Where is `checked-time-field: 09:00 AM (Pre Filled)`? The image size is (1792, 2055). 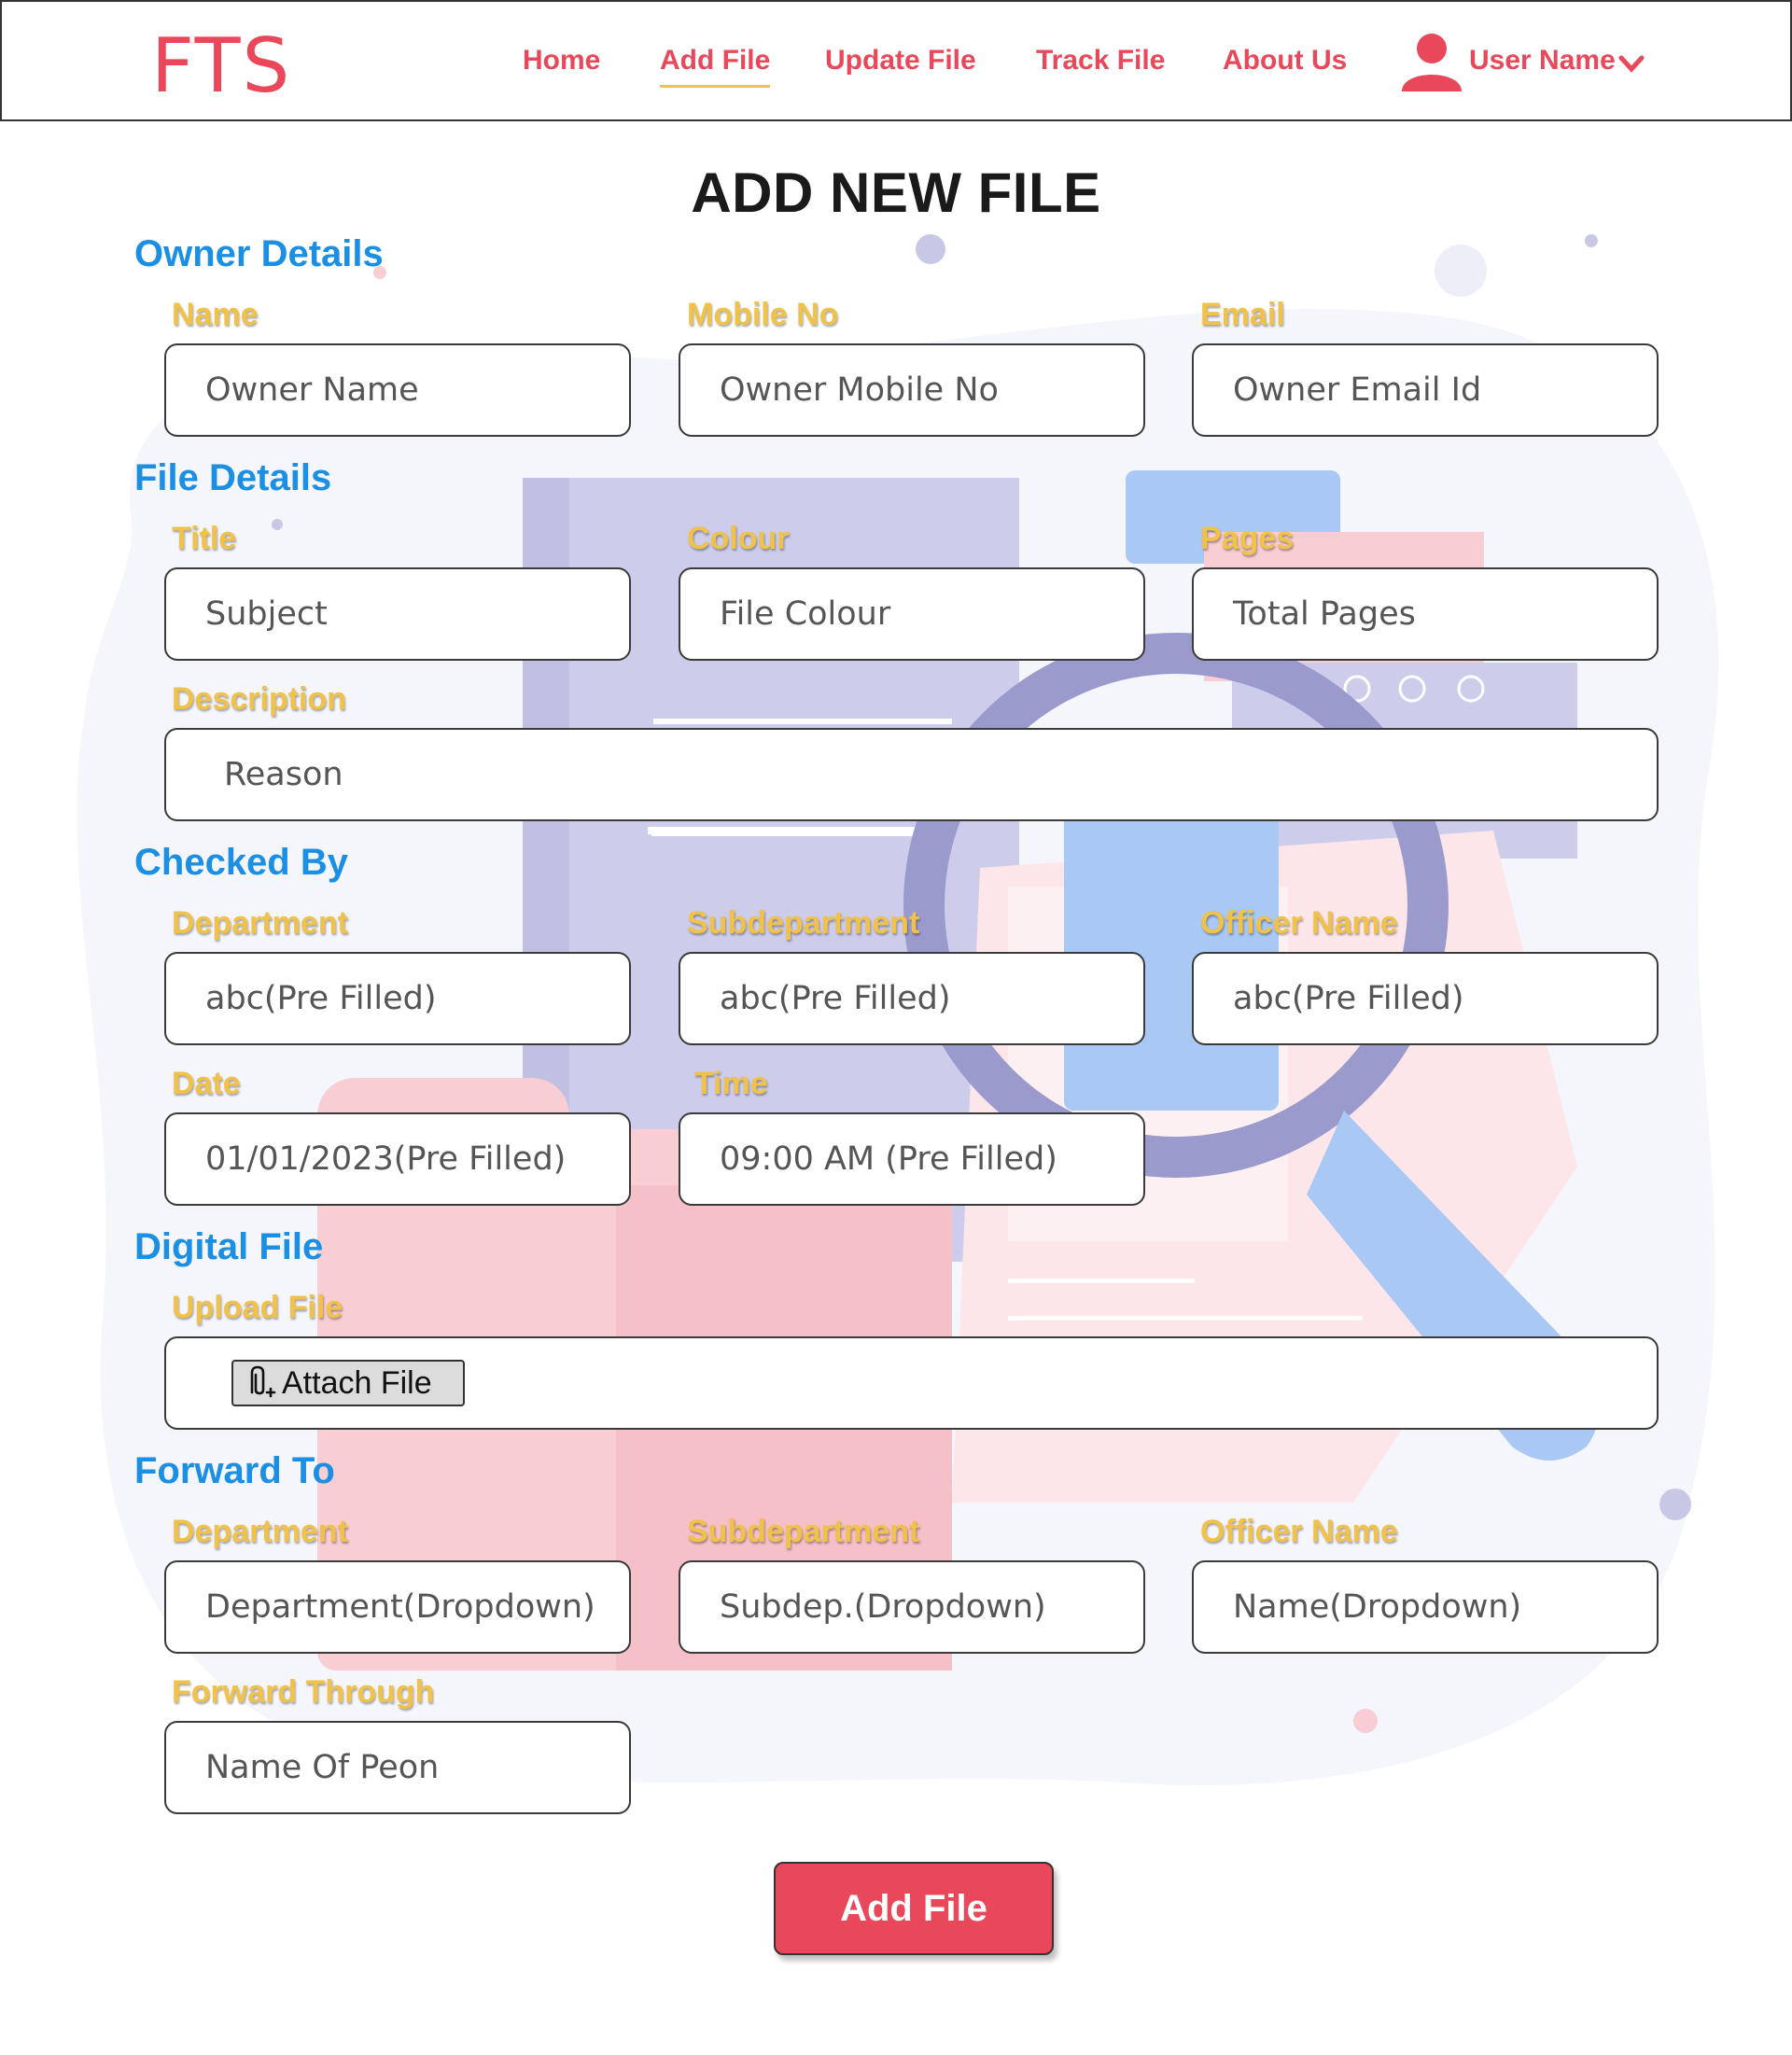 checked-time-field: 09:00 AM (Pre Filled) is located at coordinates (912, 1159).